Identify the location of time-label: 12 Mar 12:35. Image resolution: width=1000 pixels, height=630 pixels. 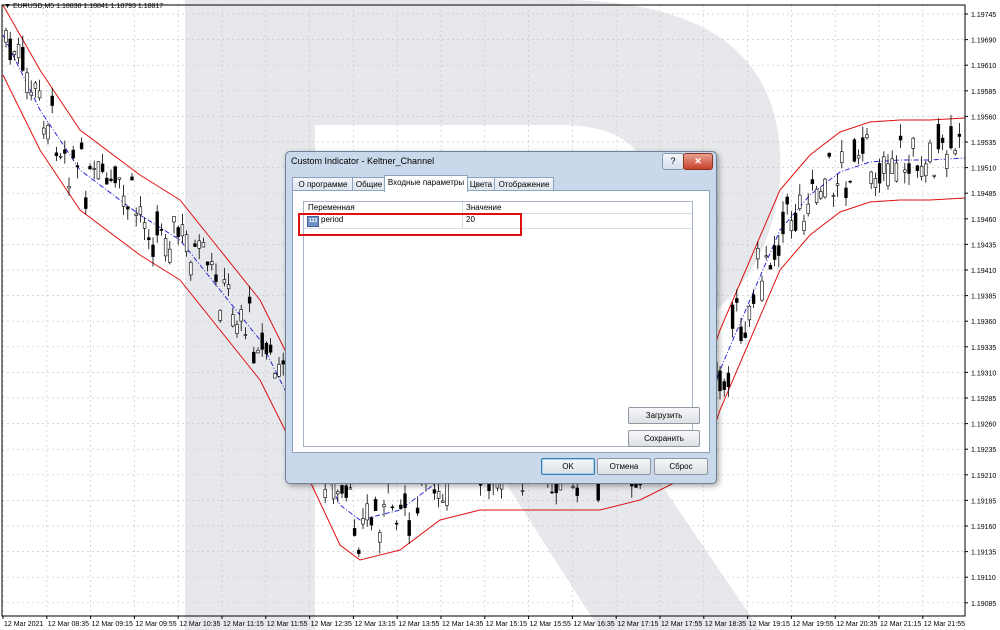
(331, 624).